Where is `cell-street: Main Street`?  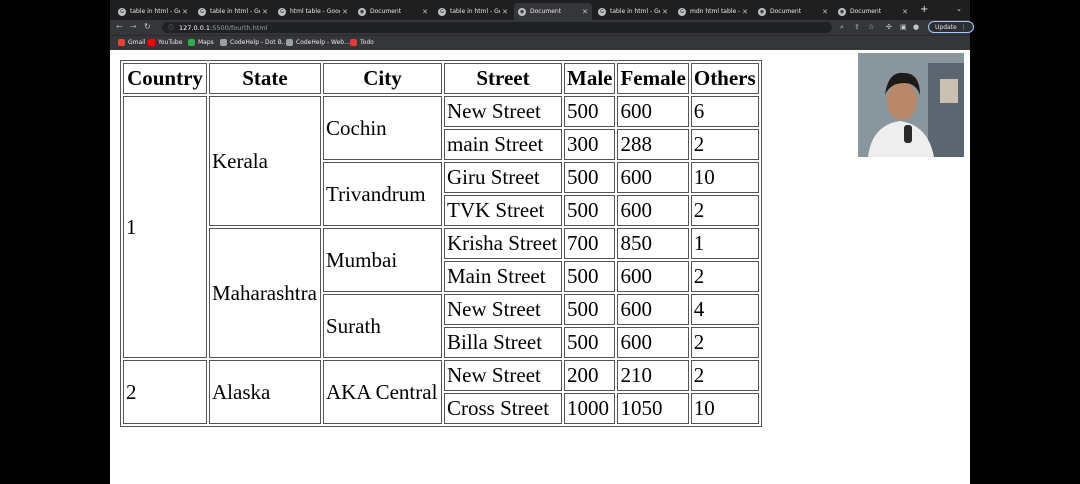 cell-street: Main Street is located at coordinates (503, 276).